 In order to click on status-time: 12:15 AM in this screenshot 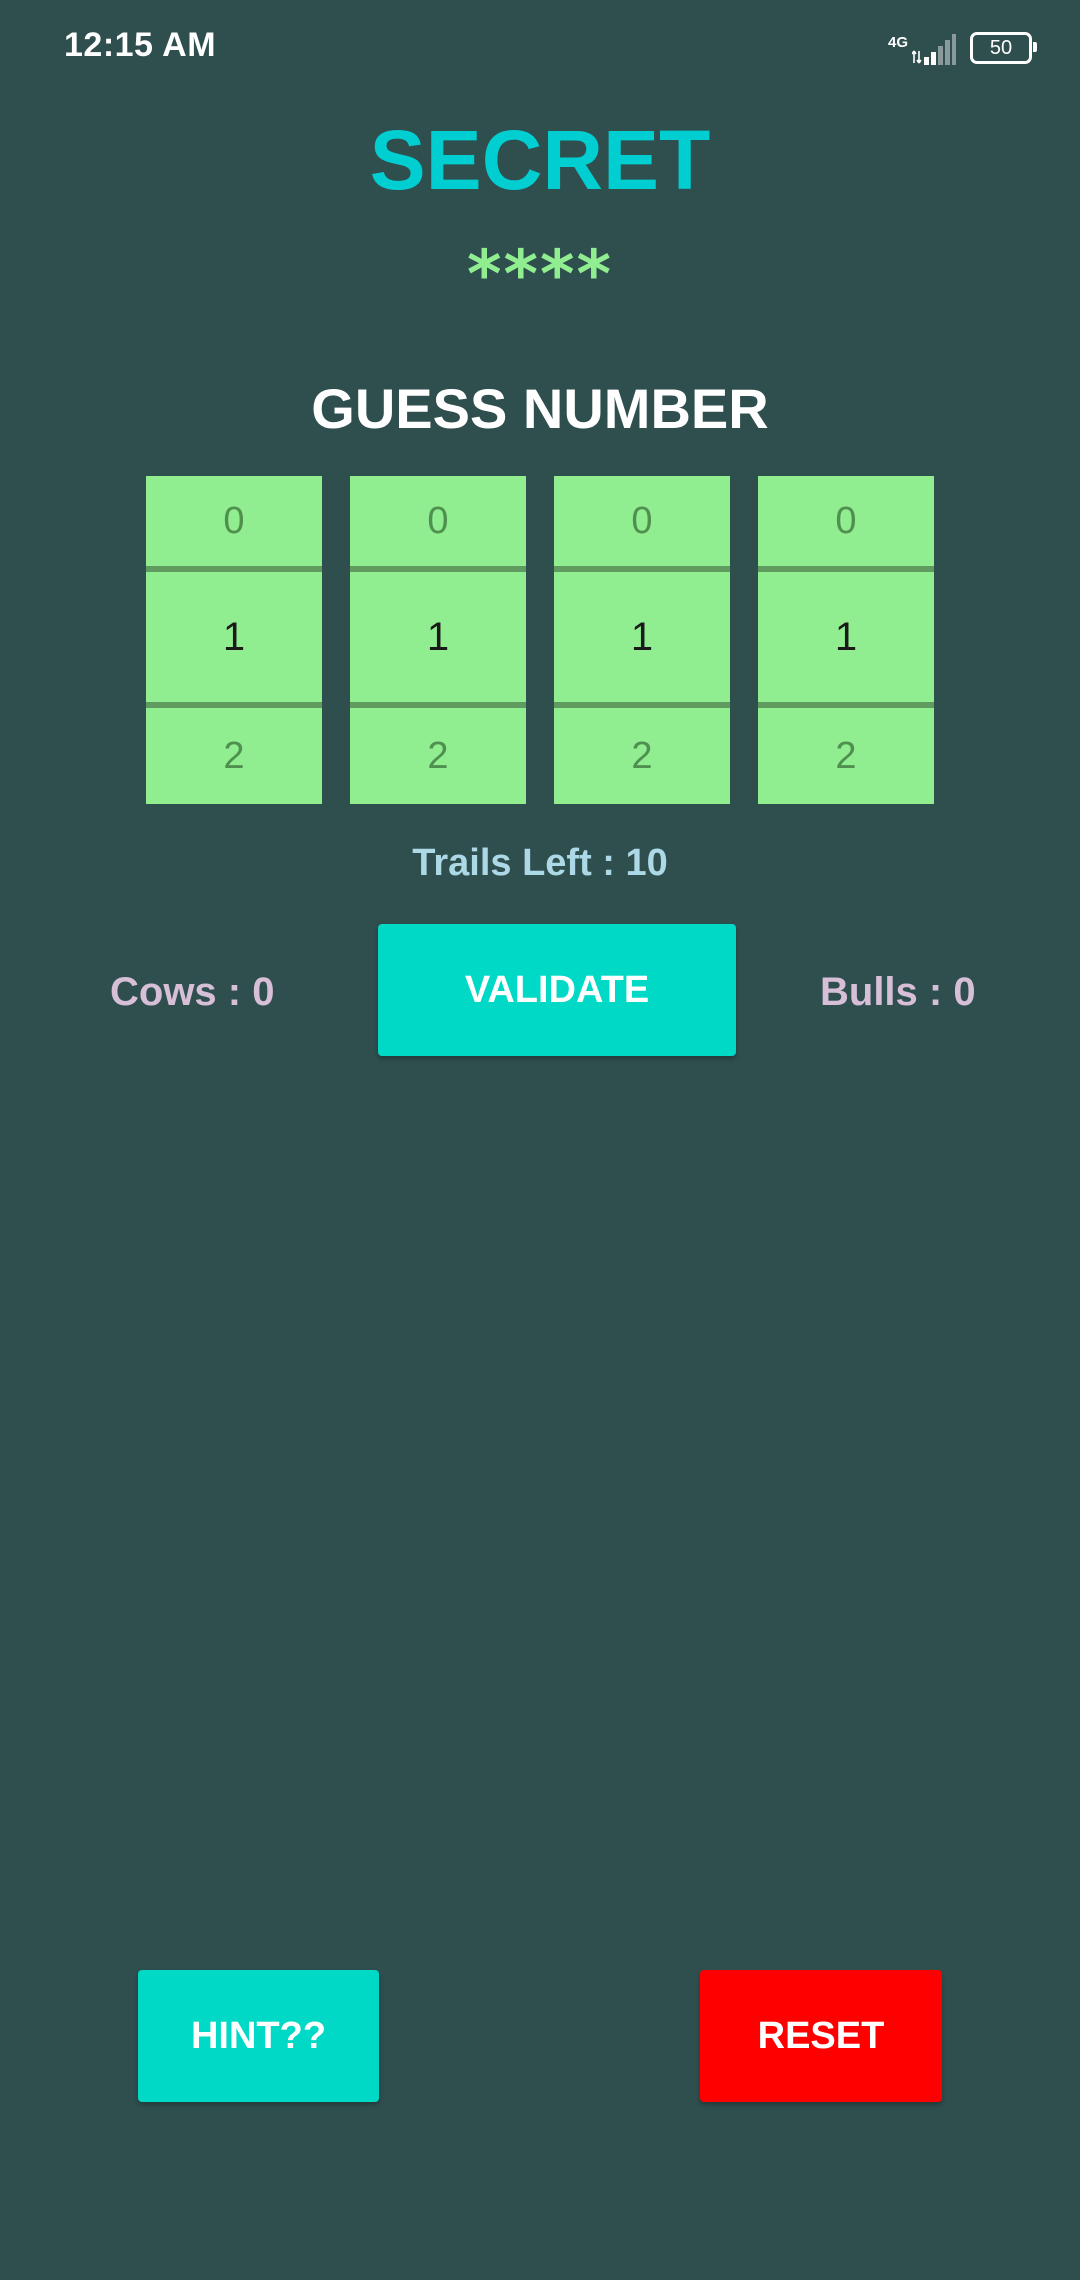, I will do `click(140, 45)`.